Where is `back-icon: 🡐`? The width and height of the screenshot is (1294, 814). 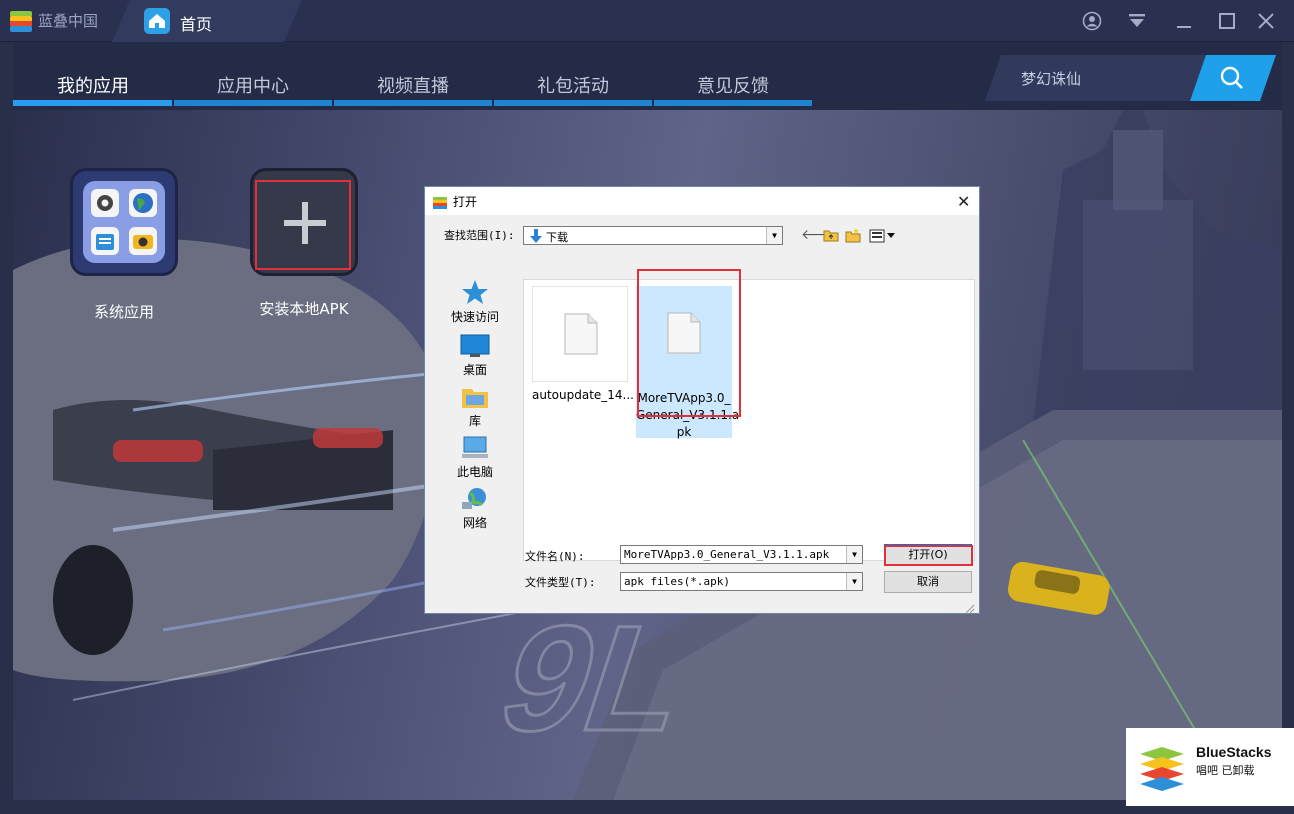 back-icon: 🡐 is located at coordinates (820, 235).